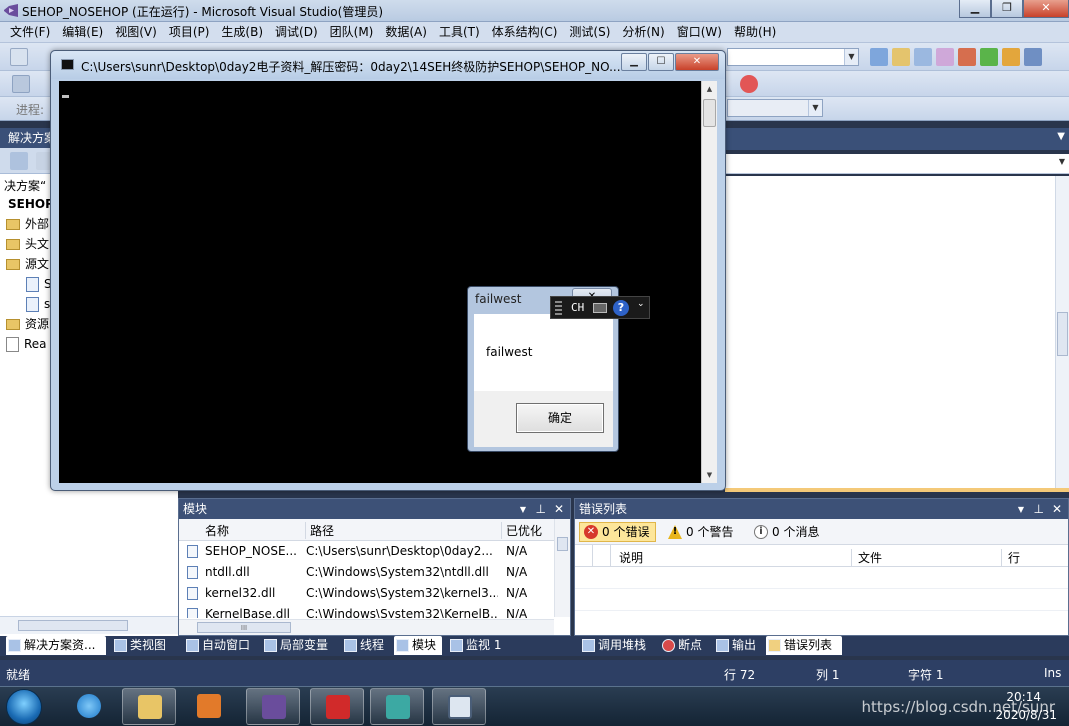  Describe the element at coordinates (474, 645) in the screenshot. I see `tab-watch-1: 监视 1` at that location.